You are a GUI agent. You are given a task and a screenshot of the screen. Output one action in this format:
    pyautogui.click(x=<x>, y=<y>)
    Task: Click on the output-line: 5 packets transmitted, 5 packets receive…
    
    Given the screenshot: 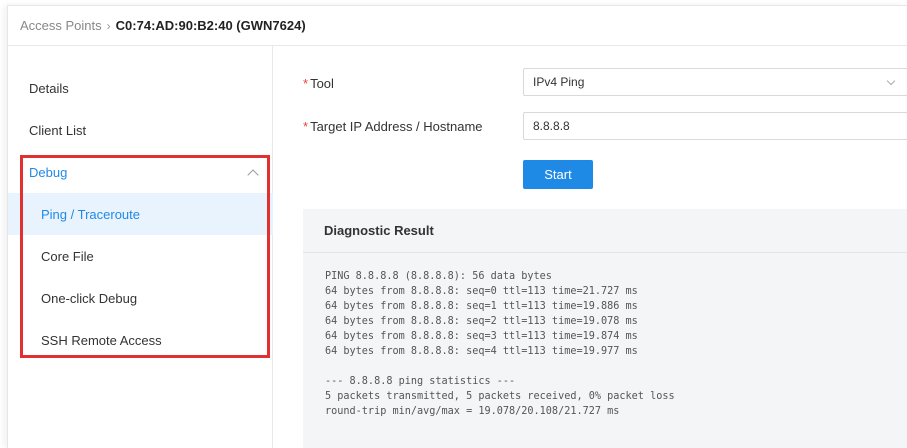 What is the action you would take?
    pyautogui.click(x=500, y=396)
    